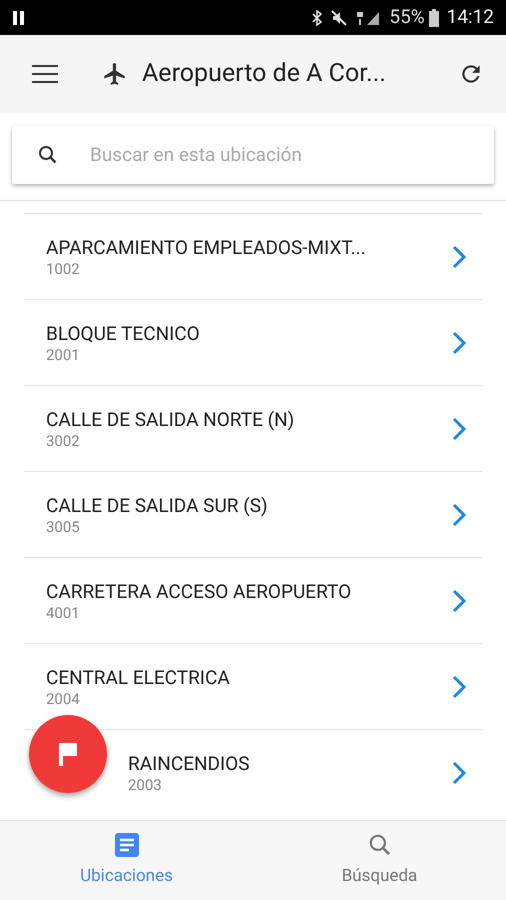 The height and width of the screenshot is (900, 506). I want to click on location-code: 2004, so click(63, 699).